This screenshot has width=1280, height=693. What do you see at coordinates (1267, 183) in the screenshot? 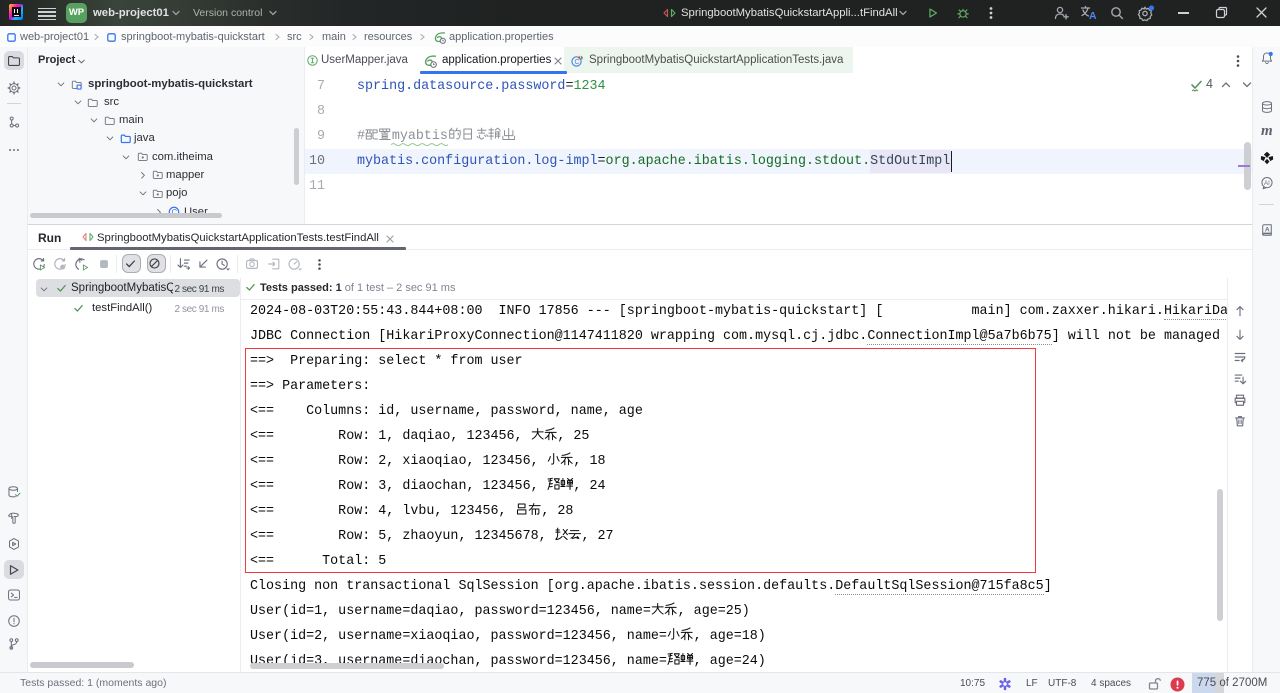
I see `svg-text: AI` at bounding box center [1267, 183].